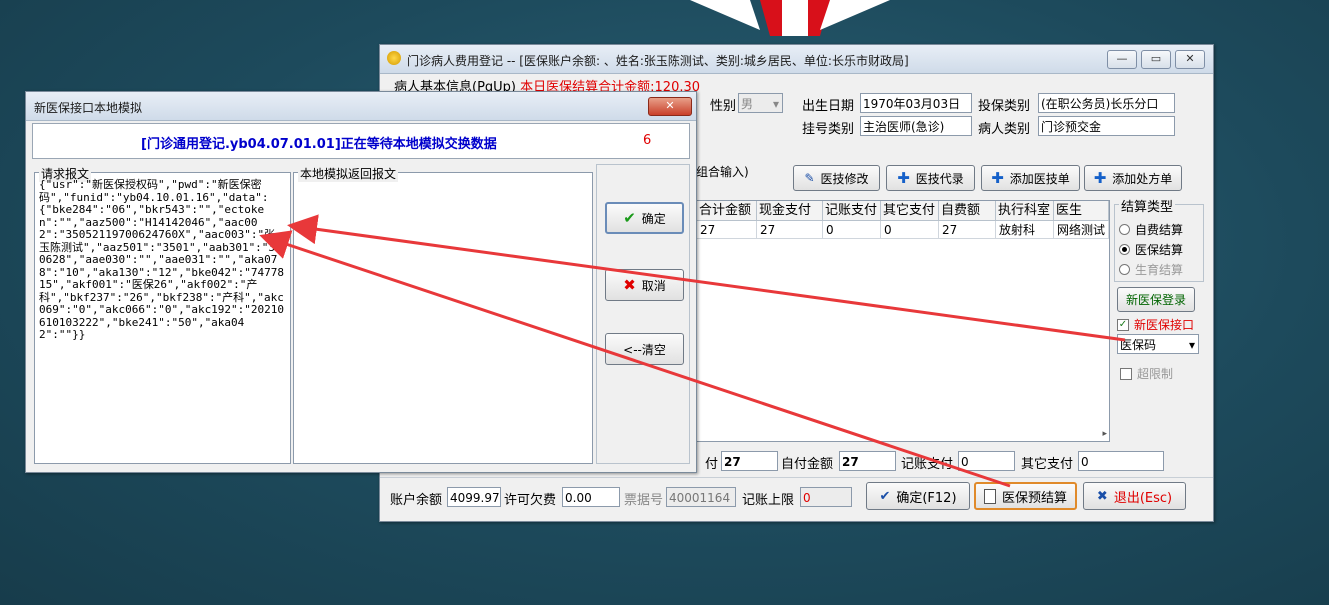 The height and width of the screenshot is (605, 1329). Describe the element at coordinates (1106, 103) in the screenshot. I see `insure-type-field: (在职公务员)长乐分口` at that location.